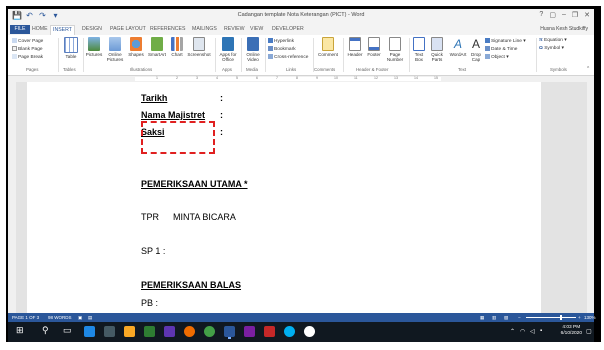 Image resolution: width=604 pixels, height=350 pixels. I want to click on comment-button: Comment, so click(328, 47).